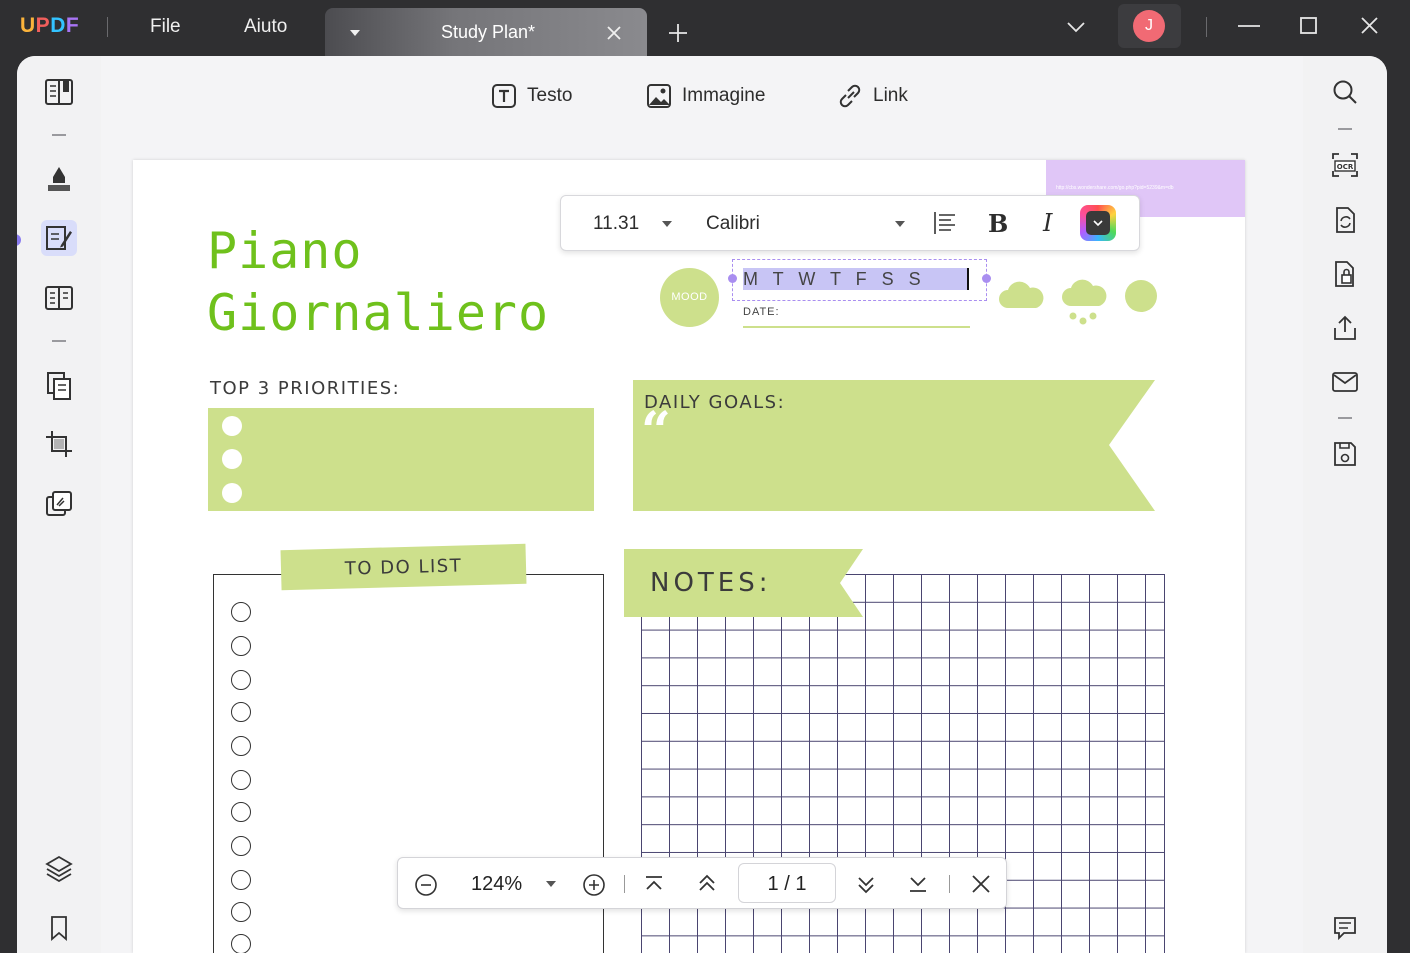  What do you see at coordinates (998, 223) in the screenshot?
I see `bold-button: B` at bounding box center [998, 223].